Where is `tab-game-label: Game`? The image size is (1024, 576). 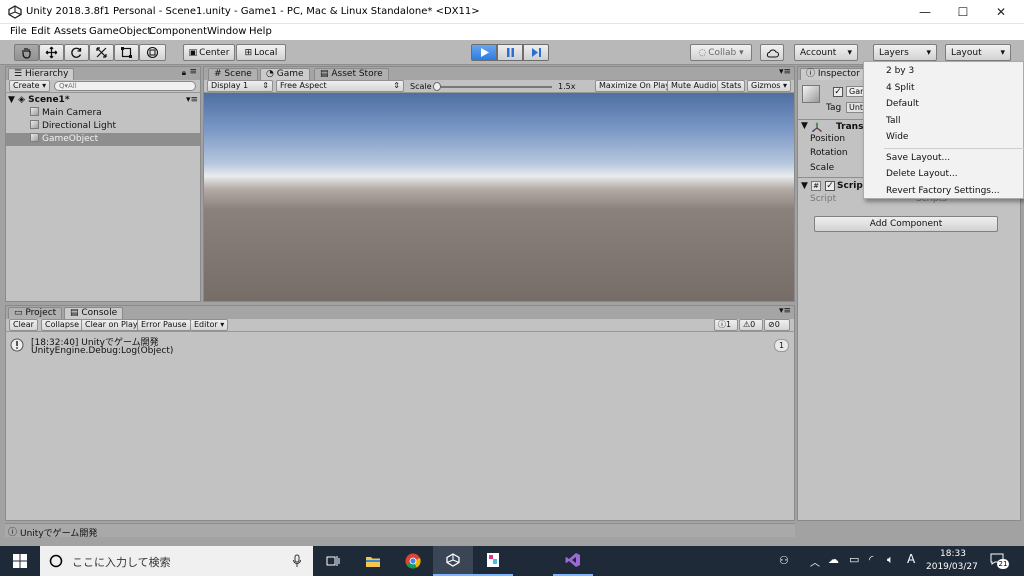
tab-game-label: Game is located at coordinates (290, 74).